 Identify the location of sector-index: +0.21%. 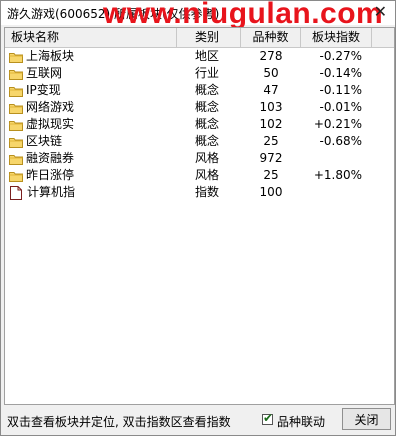
(337, 124).